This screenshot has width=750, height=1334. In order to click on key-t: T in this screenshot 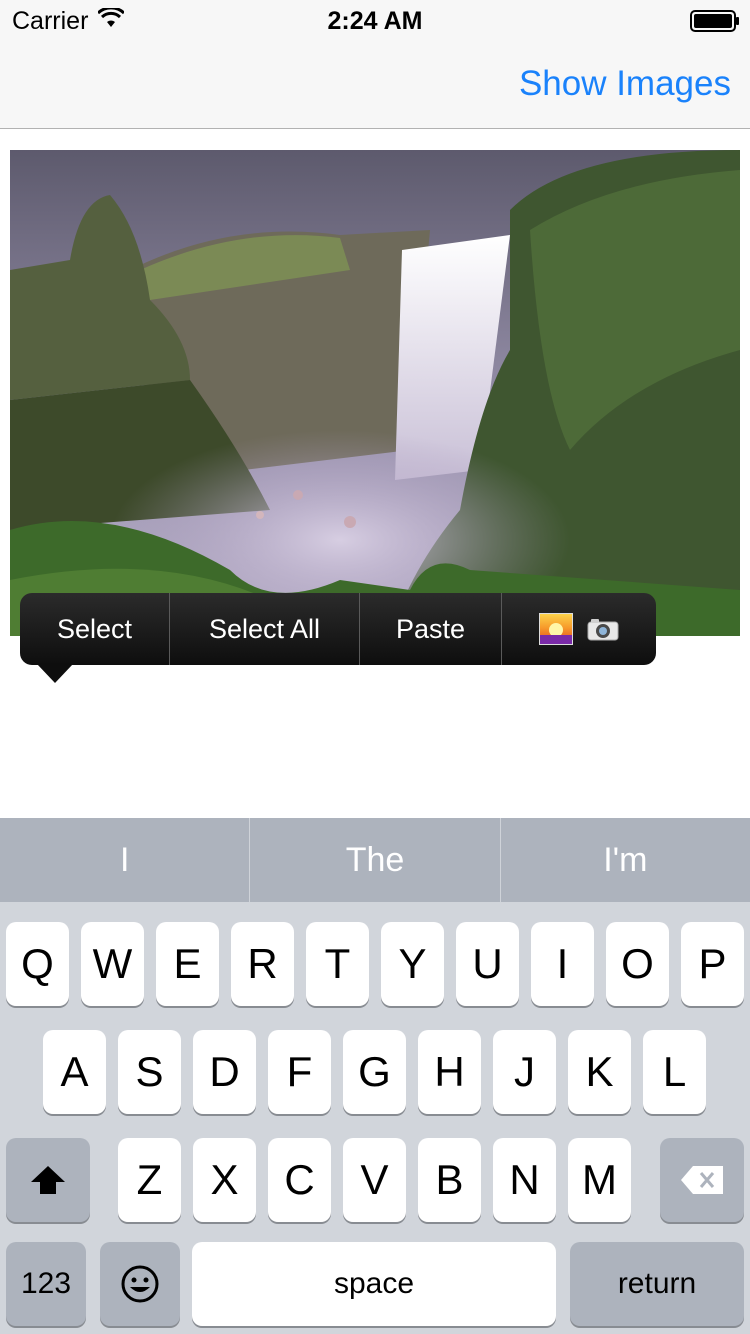, I will do `click(337, 964)`.